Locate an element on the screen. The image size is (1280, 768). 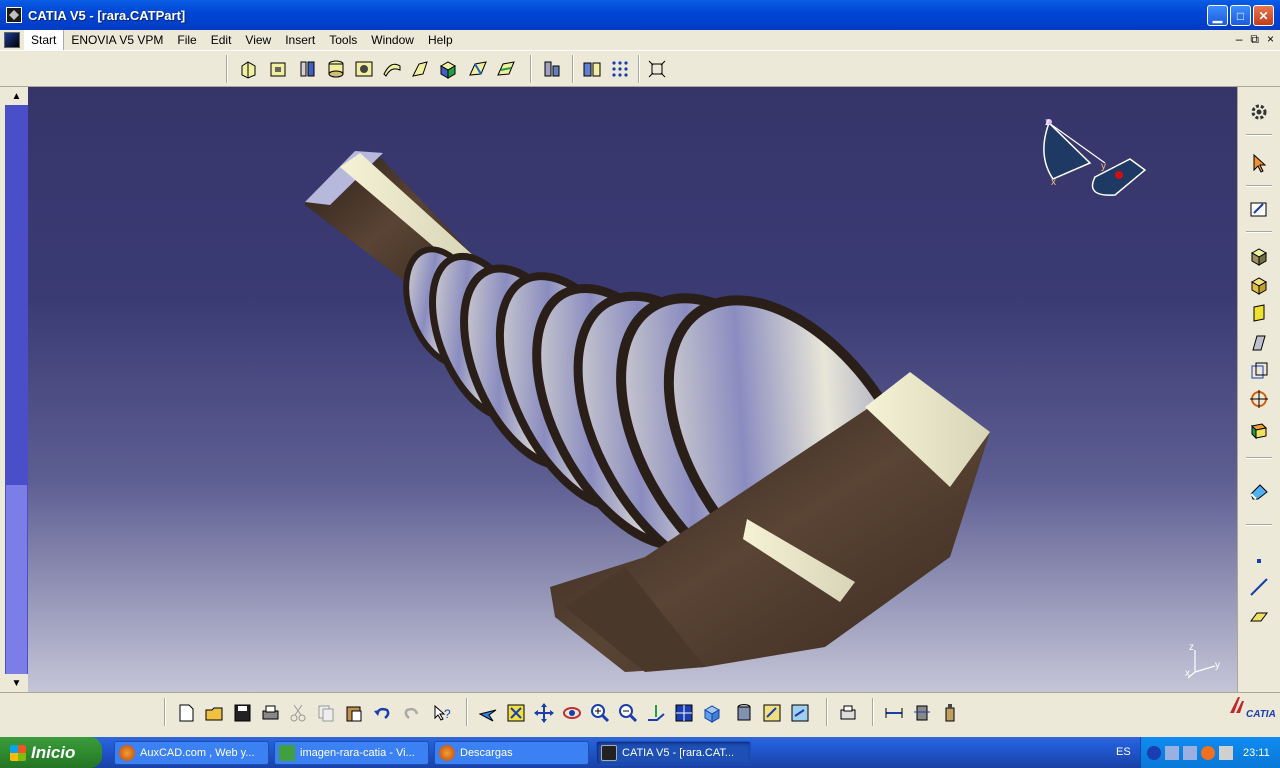
catalog-icon is located at coordinates (848, 713).